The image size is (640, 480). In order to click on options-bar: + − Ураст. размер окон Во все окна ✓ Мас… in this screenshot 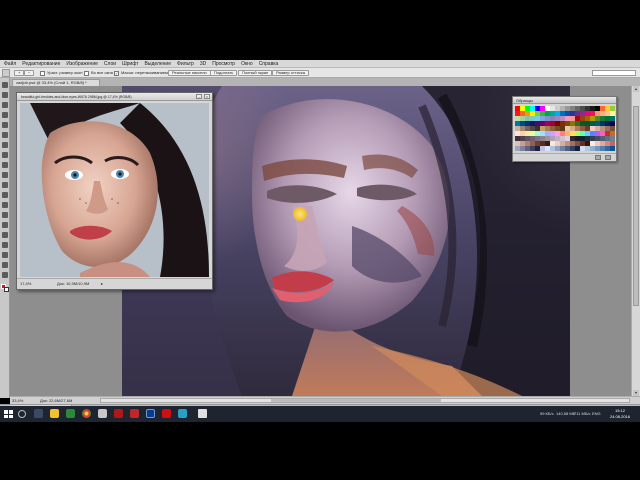, I will do `click(320, 73)`.